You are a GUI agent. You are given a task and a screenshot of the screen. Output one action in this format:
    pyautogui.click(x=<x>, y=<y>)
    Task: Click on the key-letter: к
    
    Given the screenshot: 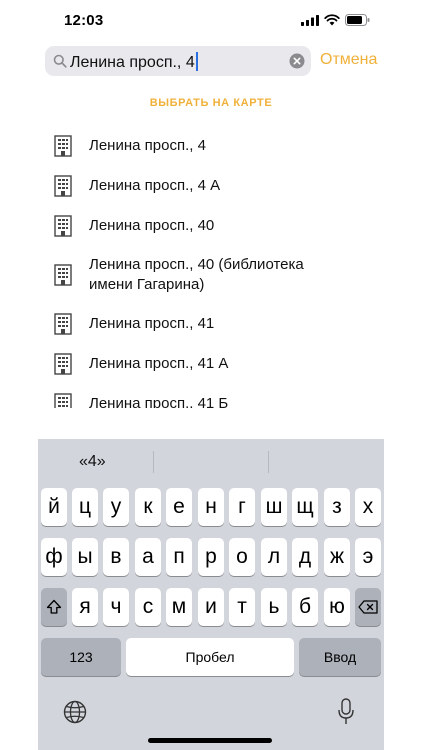 What is the action you would take?
    pyautogui.click(x=148, y=507)
    